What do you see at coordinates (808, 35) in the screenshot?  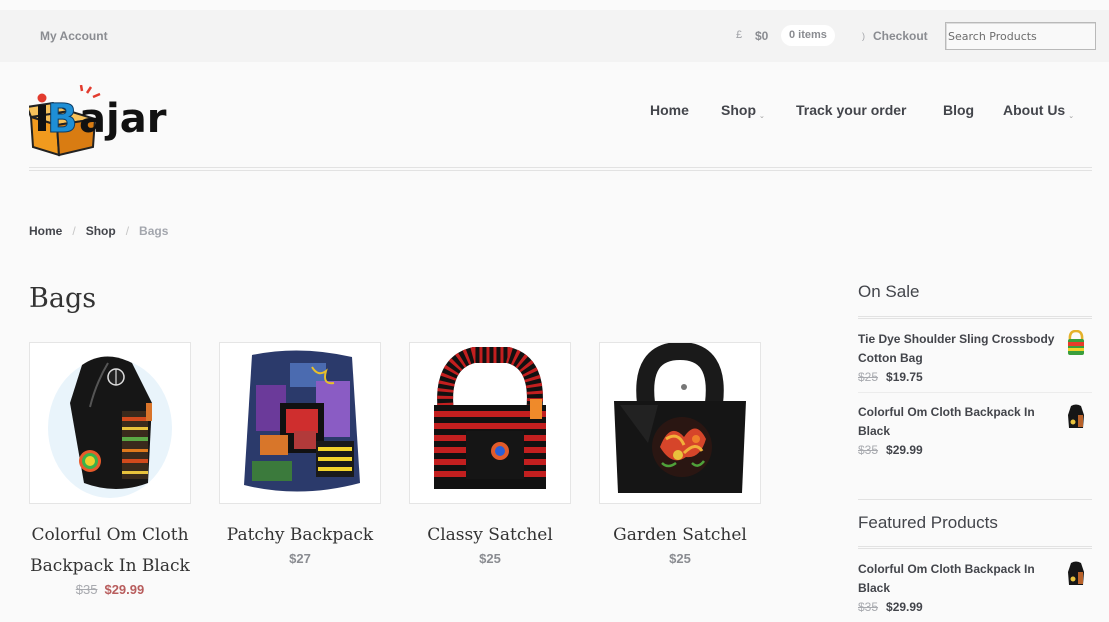 I see `cart-count-badge: 0 items` at bounding box center [808, 35].